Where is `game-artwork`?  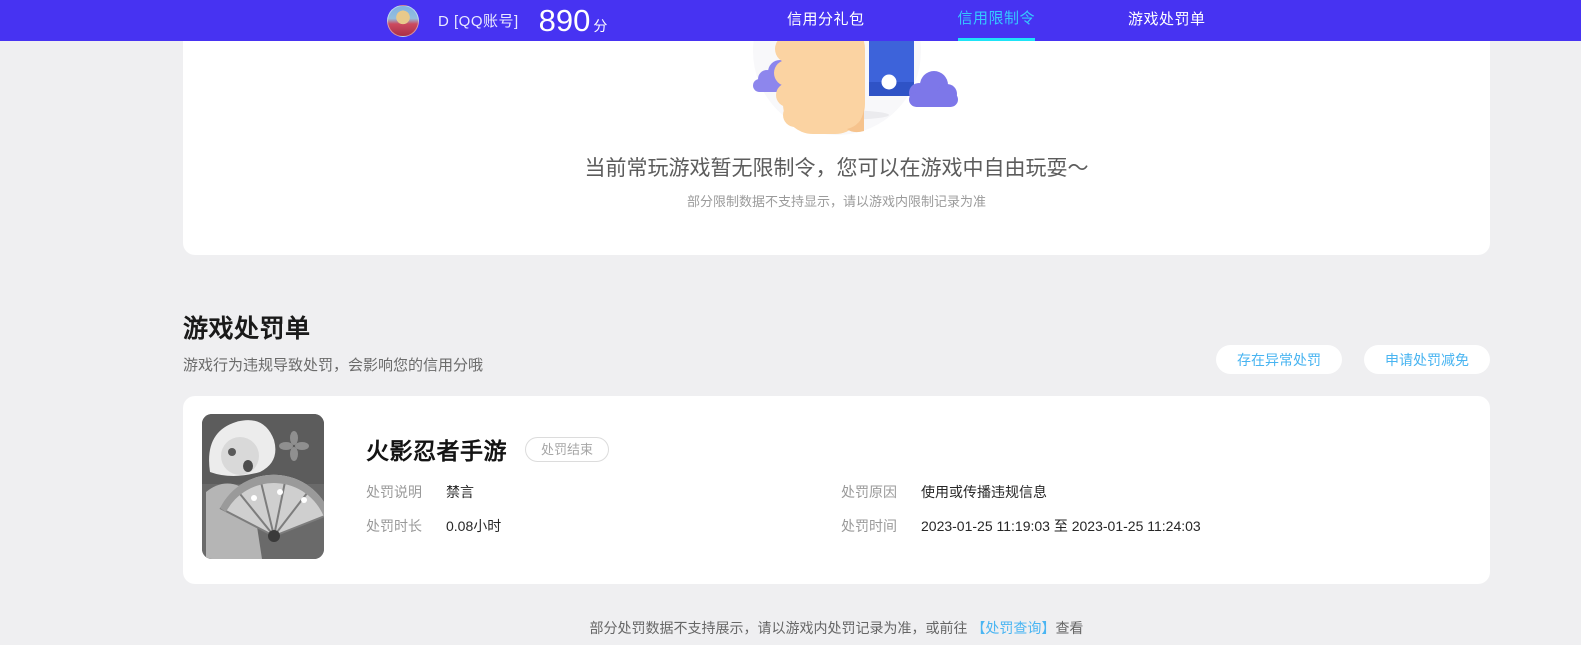 game-artwork is located at coordinates (263, 486).